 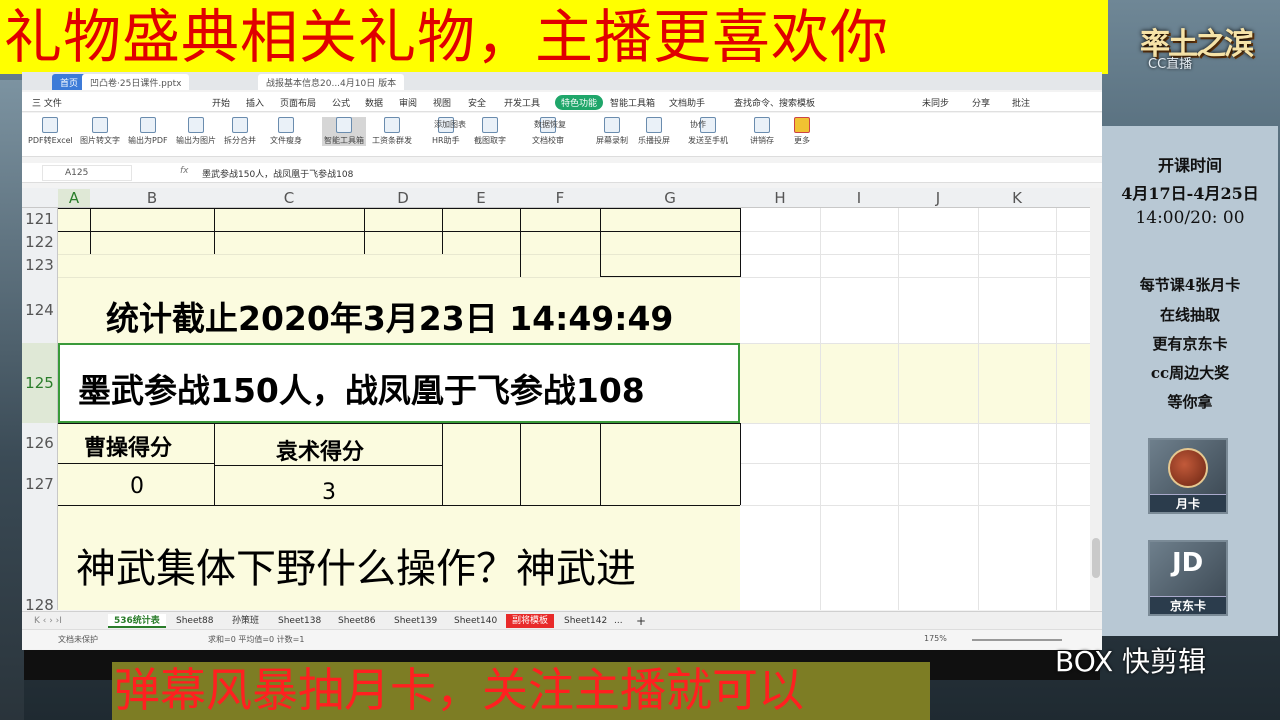 I want to click on col-header-d: D, so click(x=403, y=198).